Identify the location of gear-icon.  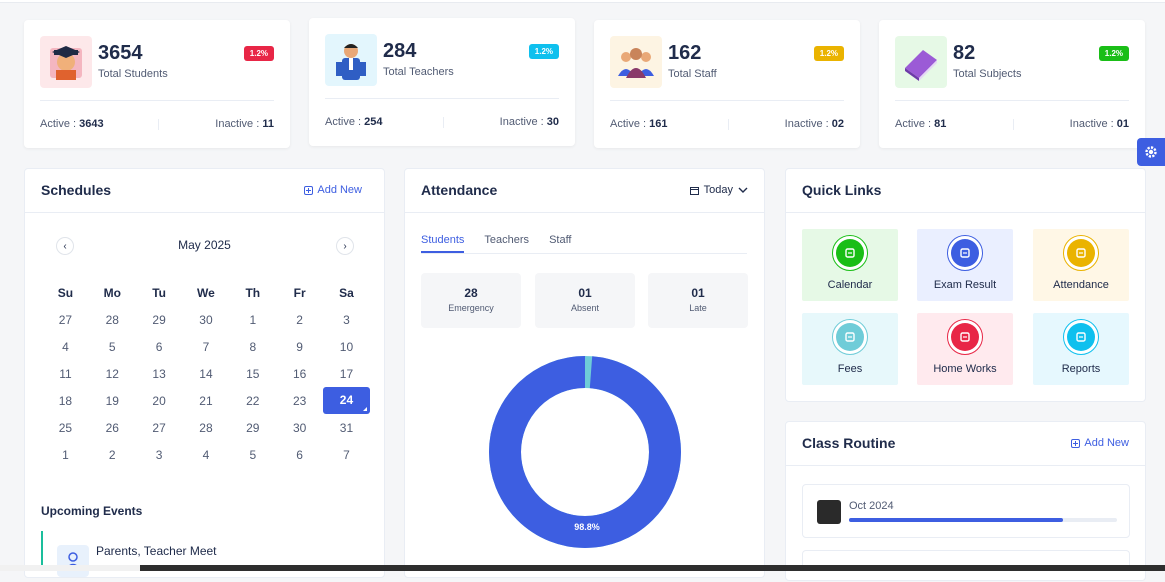
(1151, 152).